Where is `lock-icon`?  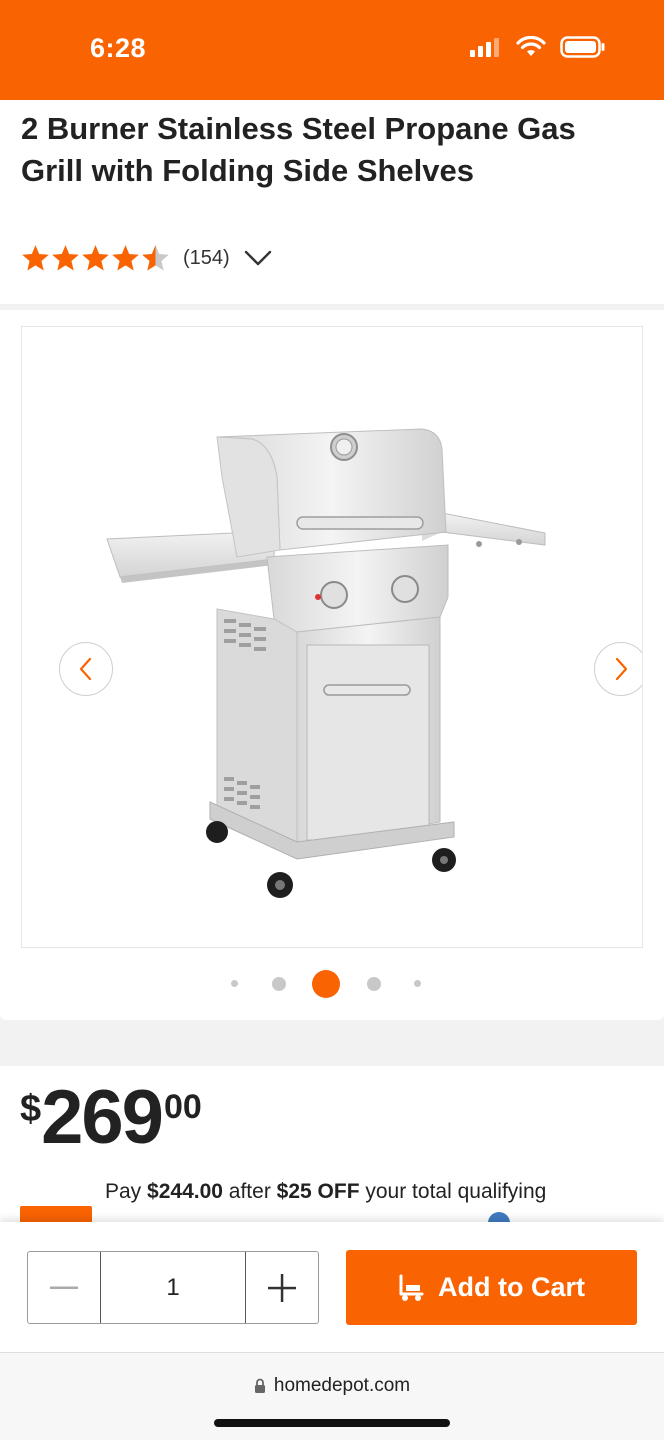
lock-icon is located at coordinates (259, 1385).